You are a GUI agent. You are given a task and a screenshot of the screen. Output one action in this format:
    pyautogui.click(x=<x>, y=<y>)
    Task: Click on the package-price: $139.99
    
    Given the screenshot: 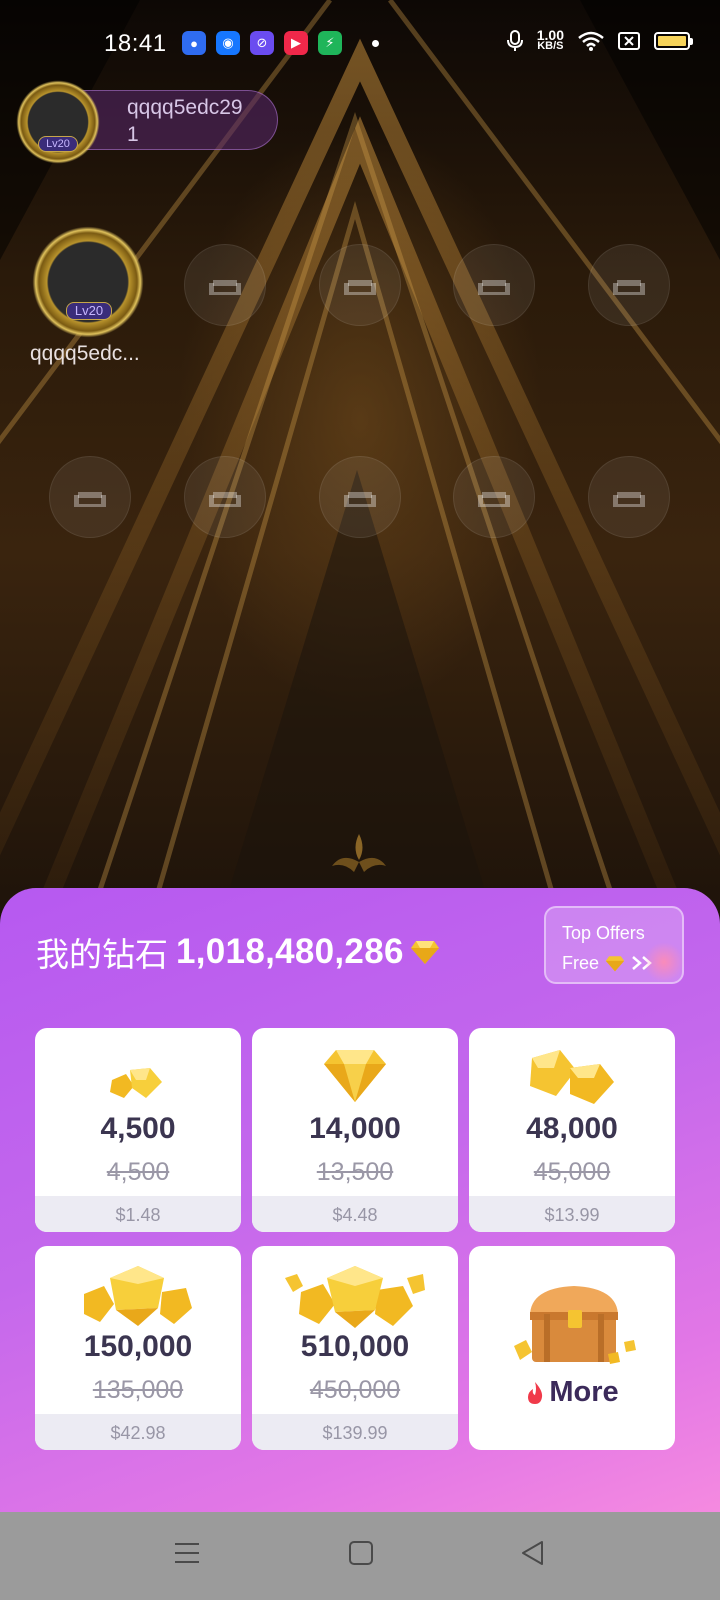 What is the action you would take?
    pyautogui.click(x=355, y=1432)
    